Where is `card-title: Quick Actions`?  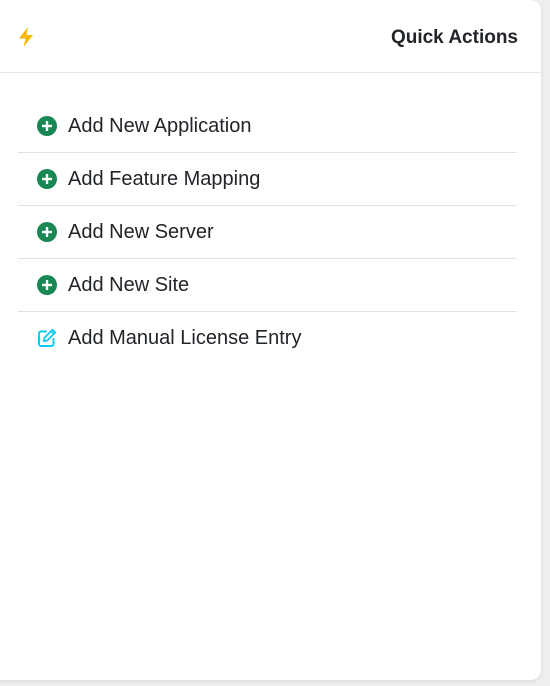 card-title: Quick Actions is located at coordinates (454, 37).